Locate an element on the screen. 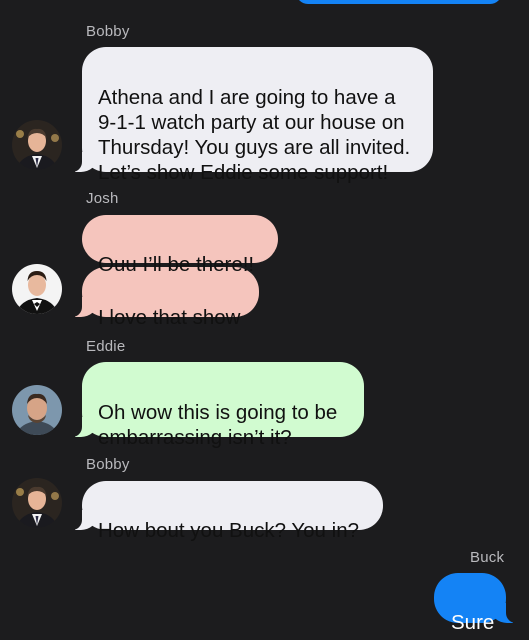 The width and height of the screenshot is (529, 640). message-text: Sure is located at coordinates (473, 622).